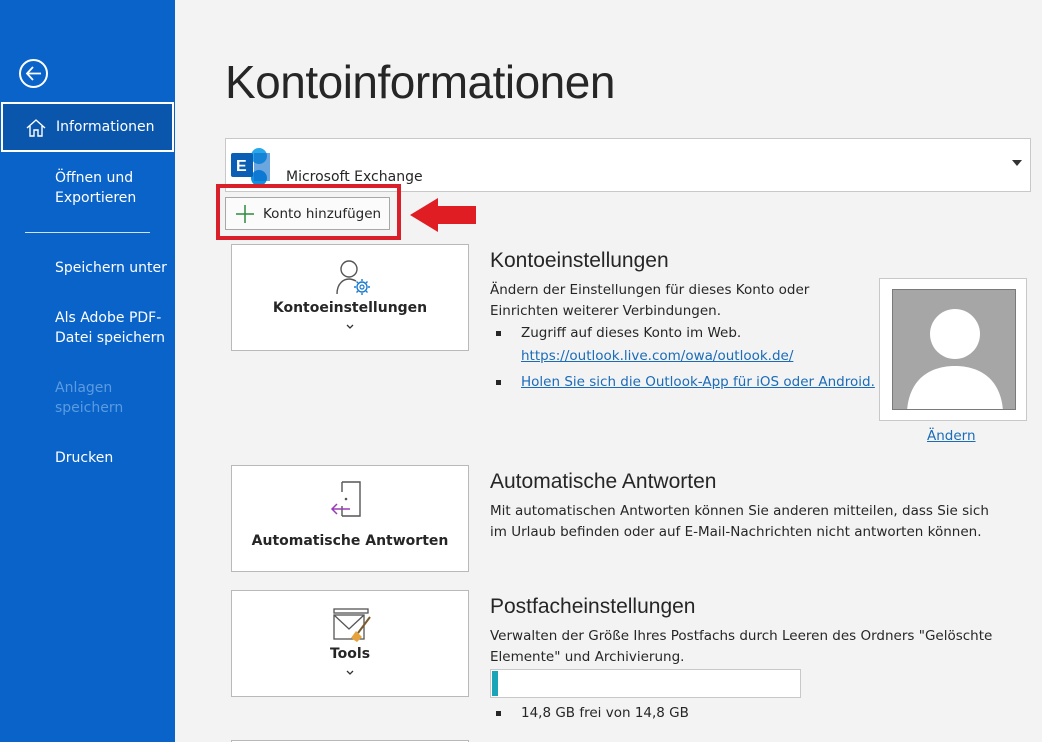 This screenshot has width=1042, height=742. What do you see at coordinates (645, 683) in the screenshot?
I see `mailbox-usage-bar` at bounding box center [645, 683].